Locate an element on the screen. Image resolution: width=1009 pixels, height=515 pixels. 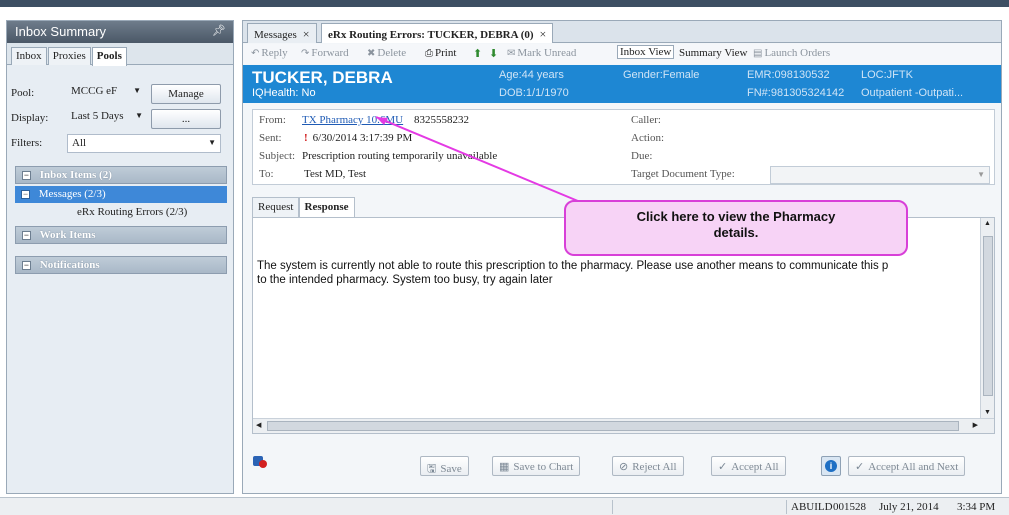
tab-messages: Messages × is located at coordinates (282, 33).